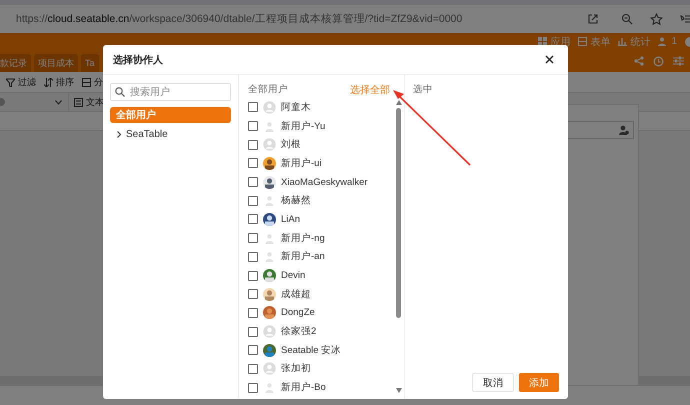  I want to click on user-name: 刘根, so click(291, 145).